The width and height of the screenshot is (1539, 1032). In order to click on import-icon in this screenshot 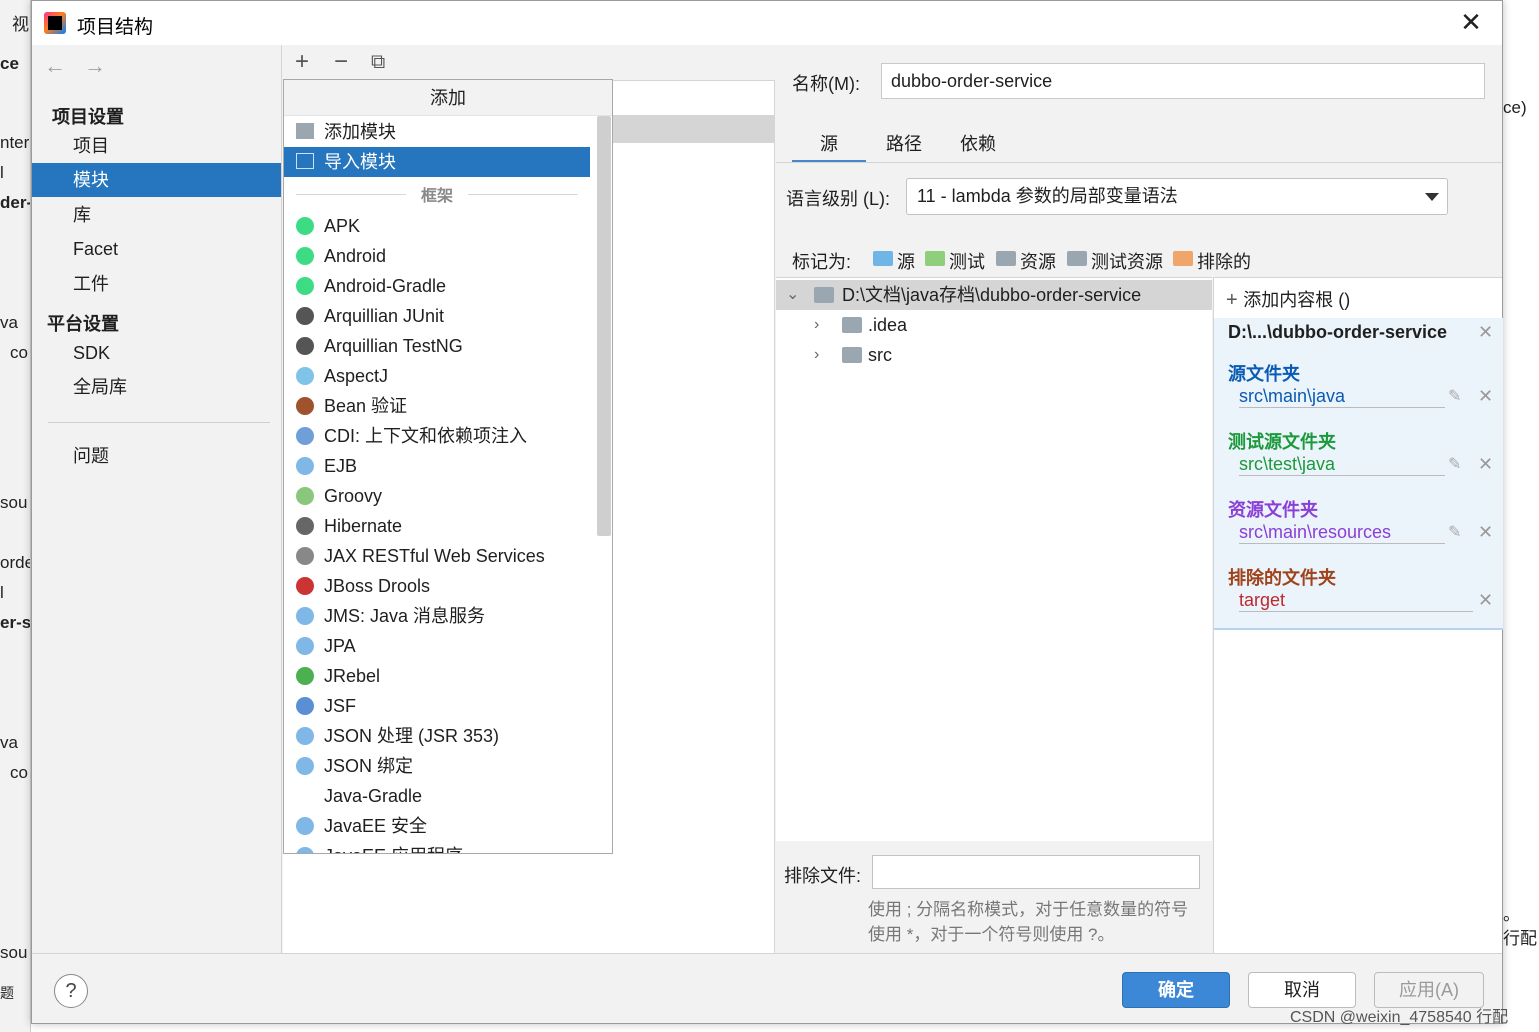, I will do `click(305, 161)`.